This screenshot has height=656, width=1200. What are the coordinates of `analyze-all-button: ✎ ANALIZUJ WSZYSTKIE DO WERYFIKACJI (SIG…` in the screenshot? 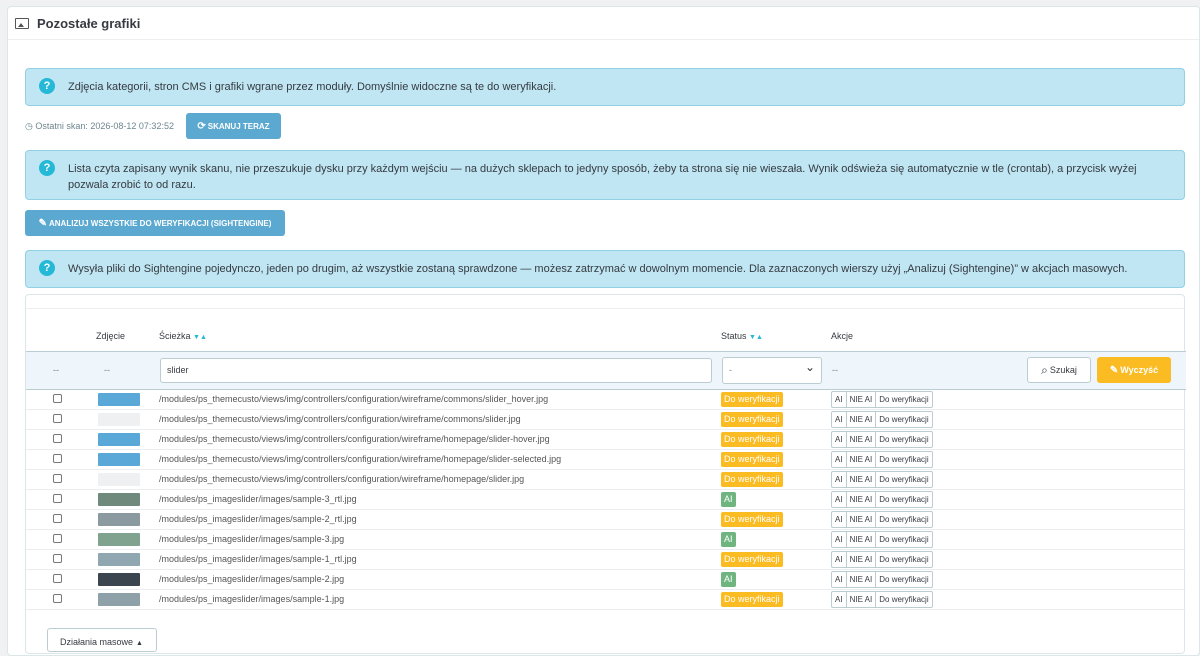 It's located at (155, 223).